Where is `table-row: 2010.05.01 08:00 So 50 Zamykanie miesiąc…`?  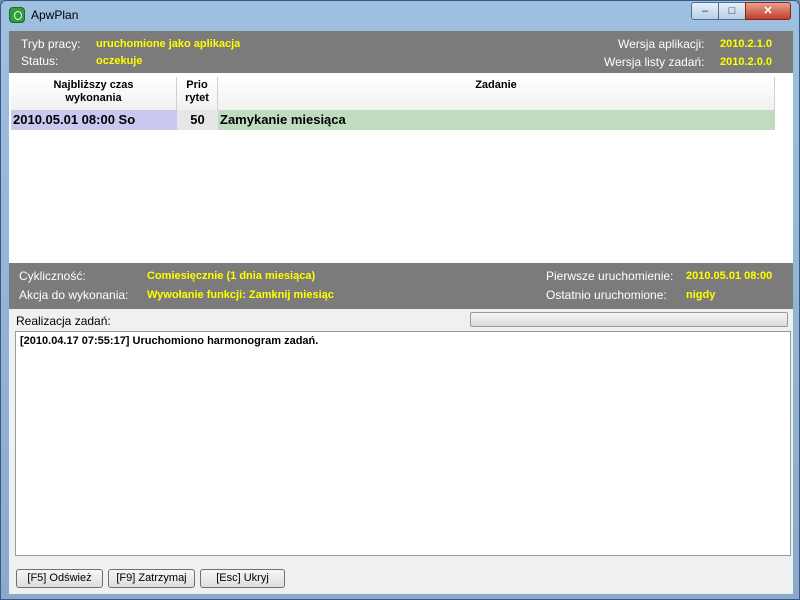 table-row: 2010.05.01 08:00 So 50 Zamykanie miesiąc… is located at coordinates (393, 120).